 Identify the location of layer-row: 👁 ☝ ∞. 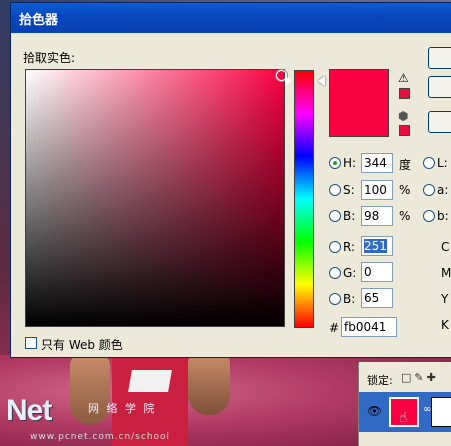
(405, 412).